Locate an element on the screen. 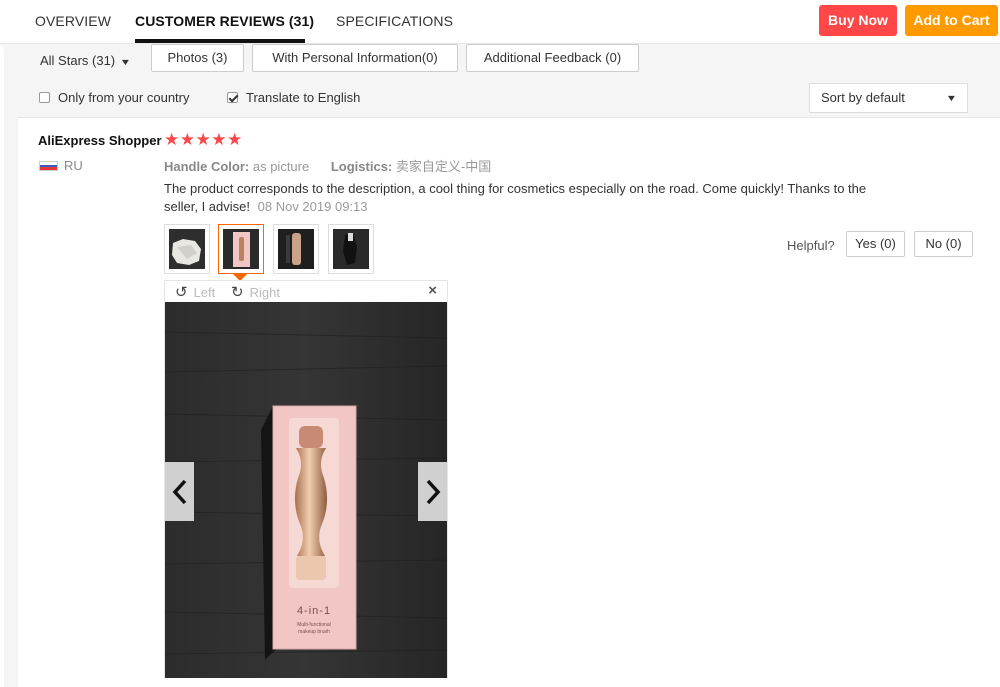  photo-viewer-toolbar: ↺ Left ↻ Right × is located at coordinates (306, 291).